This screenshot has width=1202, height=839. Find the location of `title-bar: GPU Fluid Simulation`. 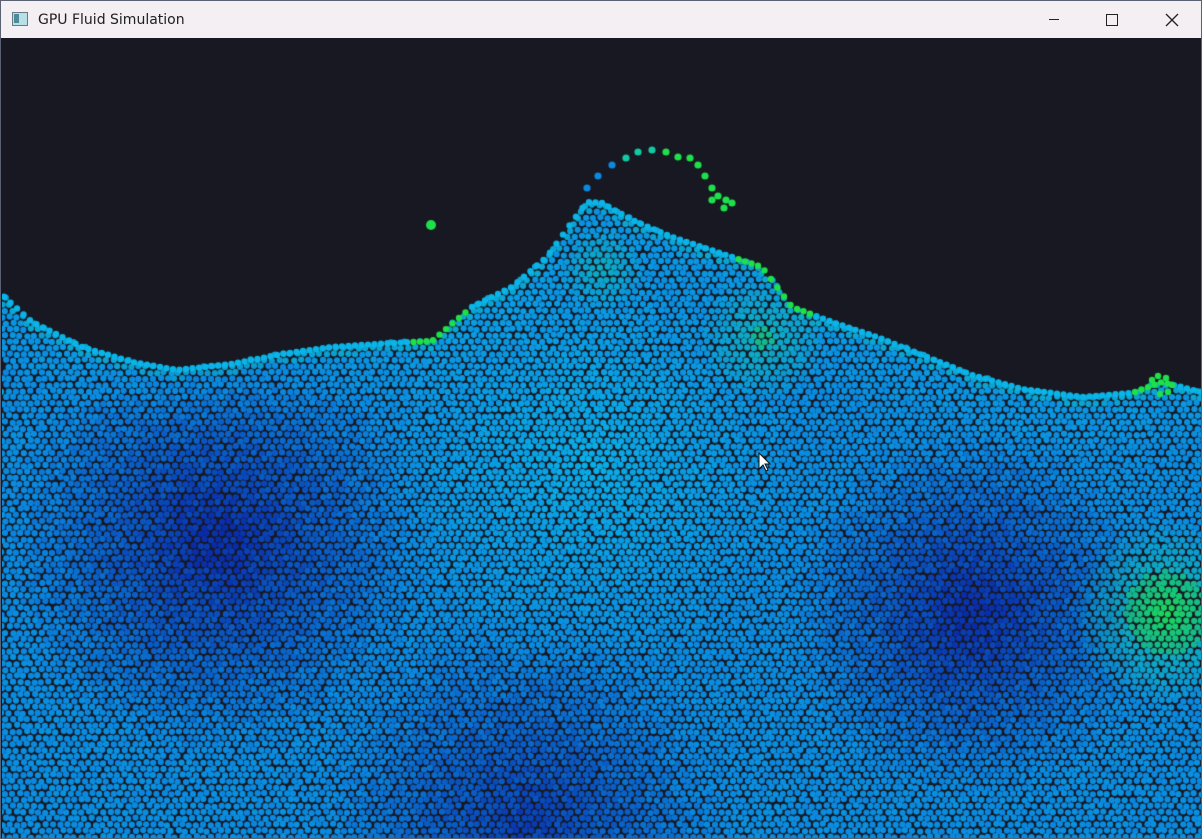

title-bar: GPU Fluid Simulation is located at coordinates (601, 19).